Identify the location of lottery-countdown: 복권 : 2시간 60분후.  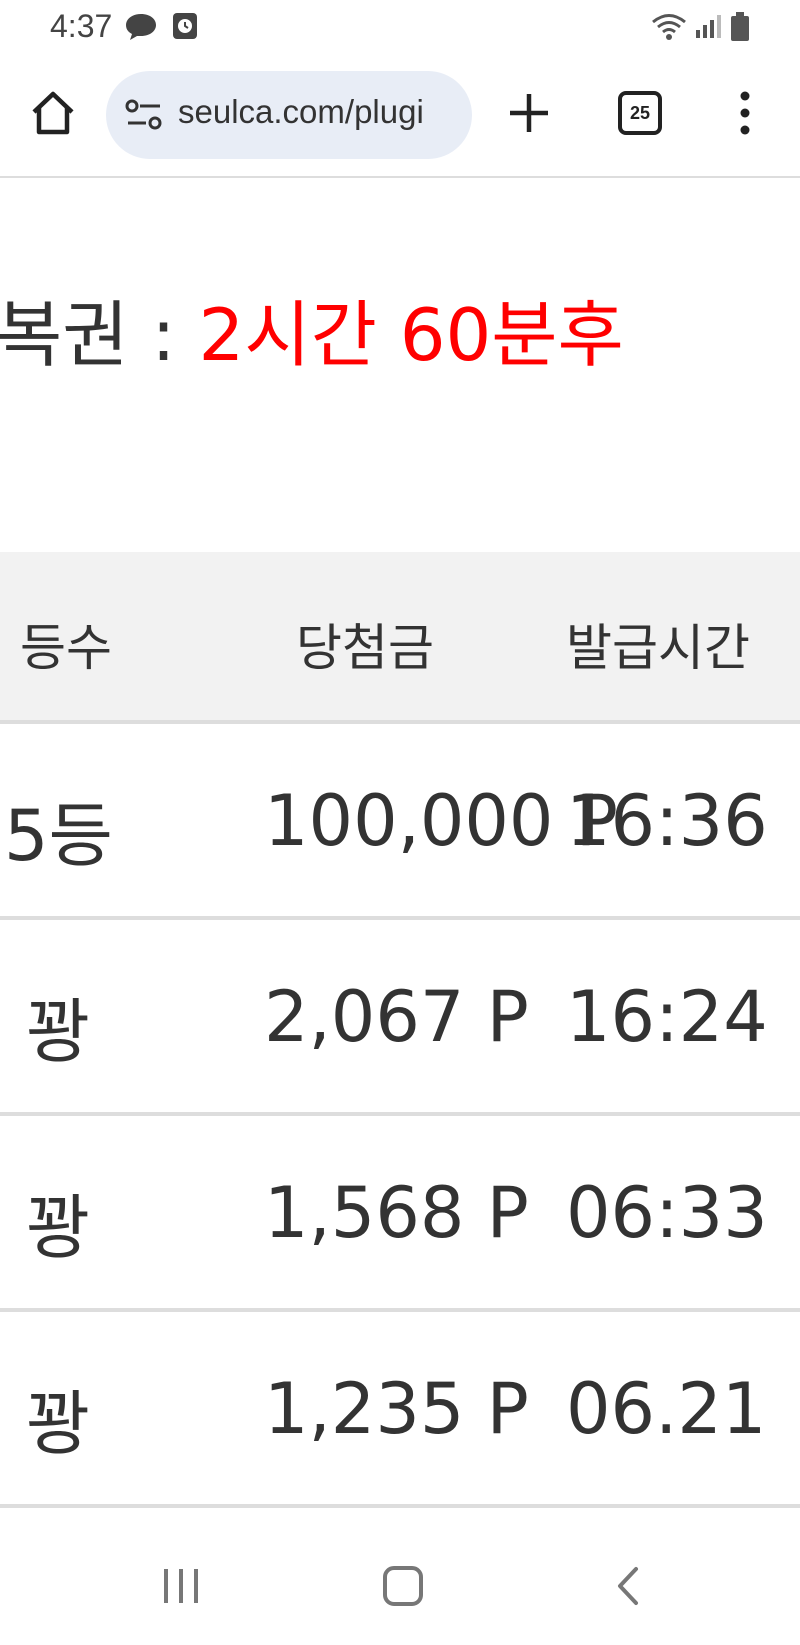
(312, 335).